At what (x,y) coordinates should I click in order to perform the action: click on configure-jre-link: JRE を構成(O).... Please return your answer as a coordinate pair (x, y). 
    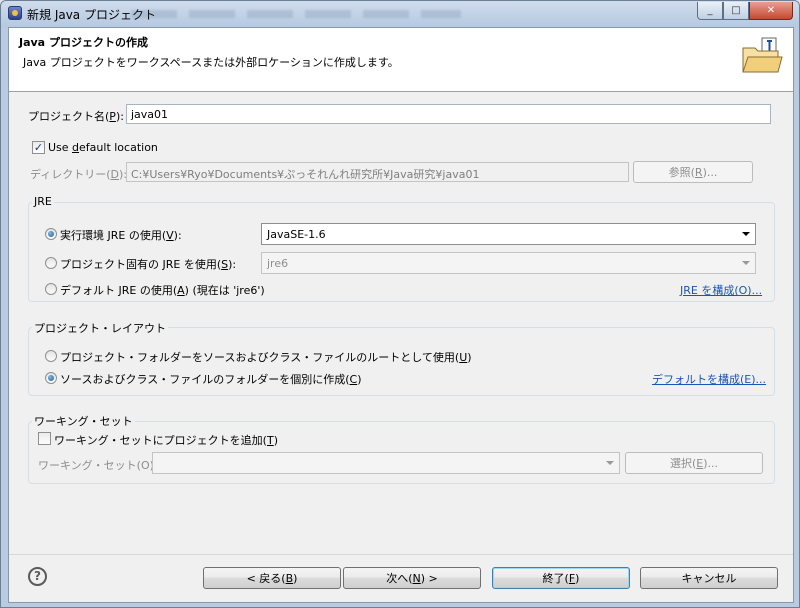
    Looking at the image, I should click on (721, 290).